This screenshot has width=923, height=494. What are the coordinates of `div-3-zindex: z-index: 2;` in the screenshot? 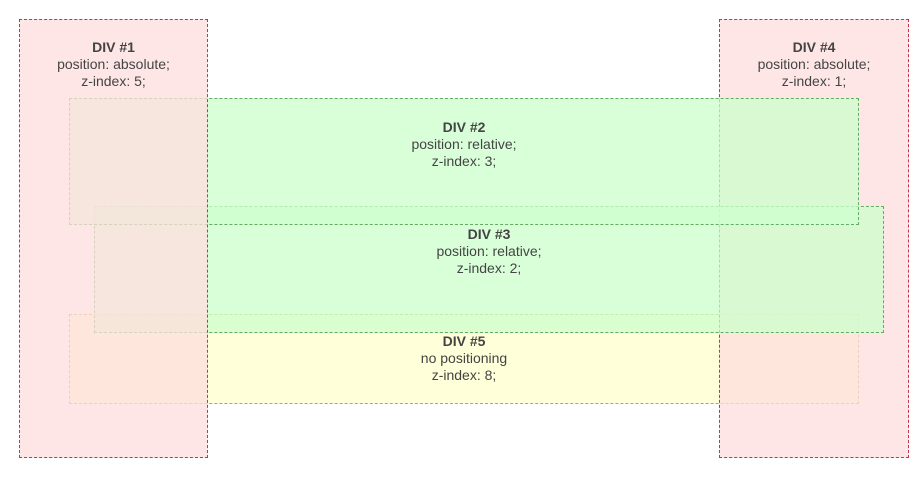 It's located at (489, 268).